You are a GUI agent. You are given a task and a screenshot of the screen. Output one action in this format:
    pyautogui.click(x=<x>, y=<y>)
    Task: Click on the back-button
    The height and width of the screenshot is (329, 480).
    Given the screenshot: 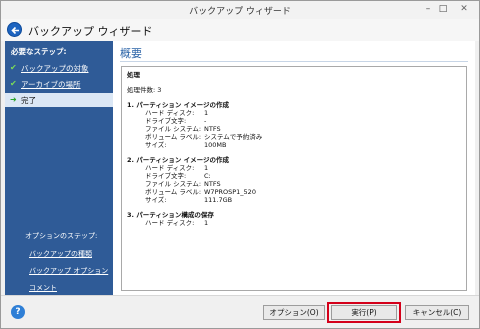 What is the action you would take?
    pyautogui.click(x=14, y=29)
    